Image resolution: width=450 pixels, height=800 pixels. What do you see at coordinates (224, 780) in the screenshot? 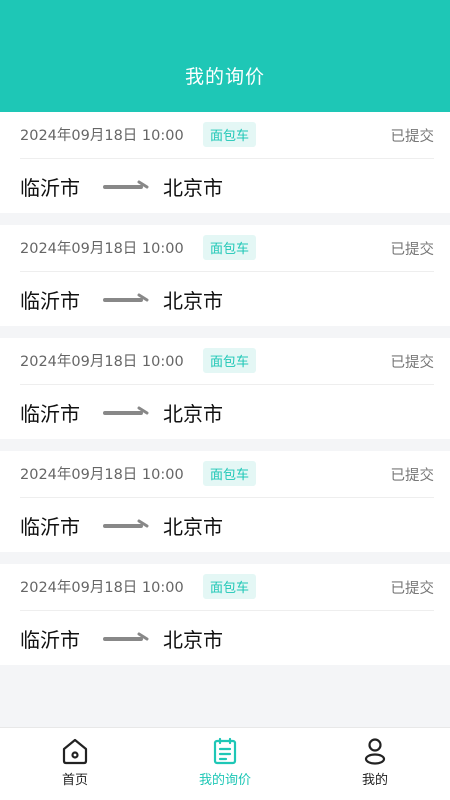
I see `tab-my-inquiries-label: 我的询价` at bounding box center [224, 780].